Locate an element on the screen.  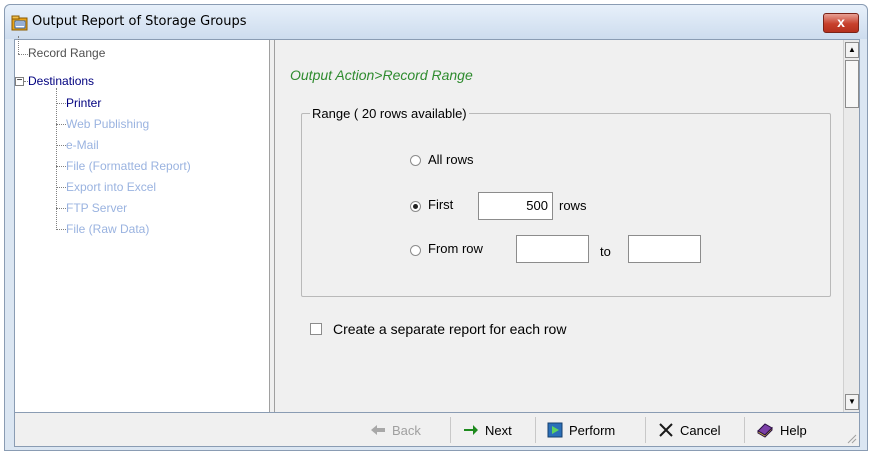
collapse-glyph: − is located at coordinates (19, 80).